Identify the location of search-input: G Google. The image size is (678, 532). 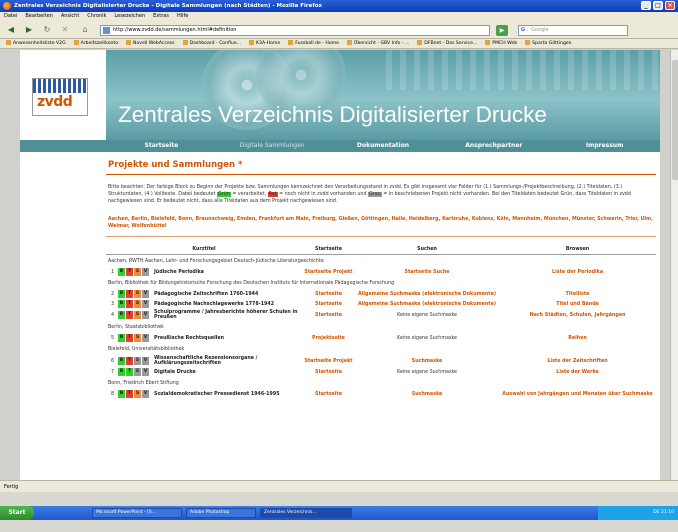
(573, 30).